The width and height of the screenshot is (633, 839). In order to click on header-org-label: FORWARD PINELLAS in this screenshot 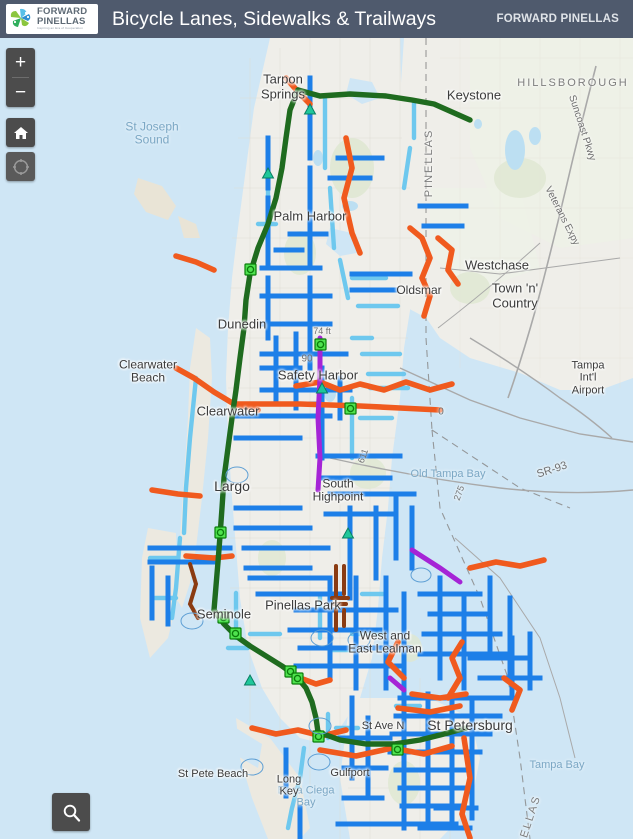, I will do `click(557, 19)`.